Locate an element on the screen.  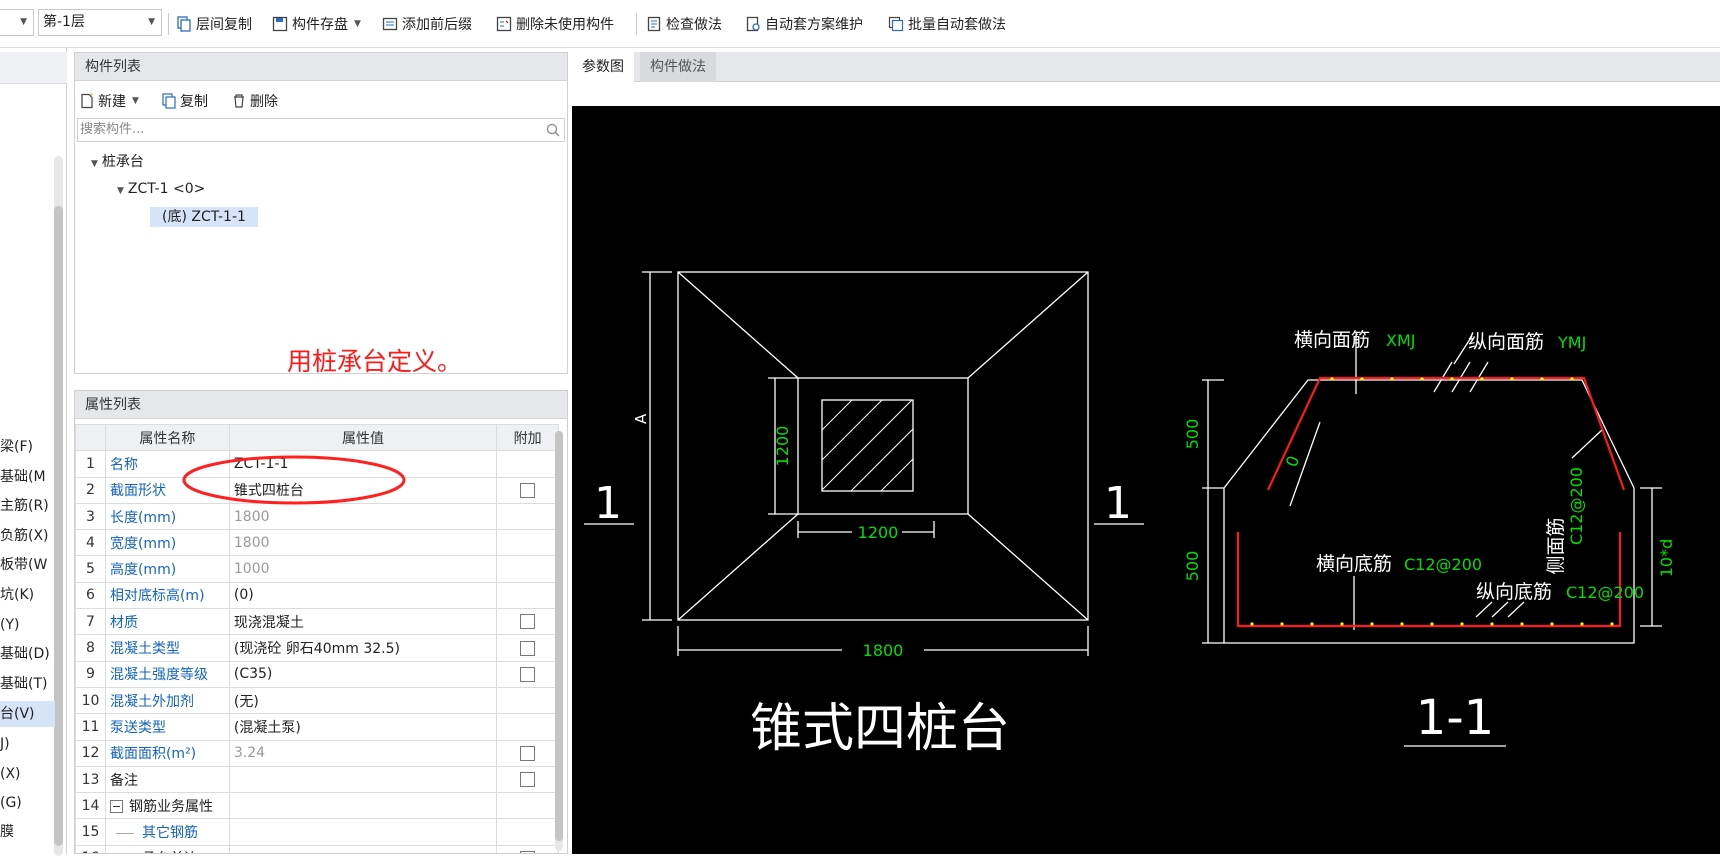
property-row: 13 备注 is located at coordinates (317, 779).